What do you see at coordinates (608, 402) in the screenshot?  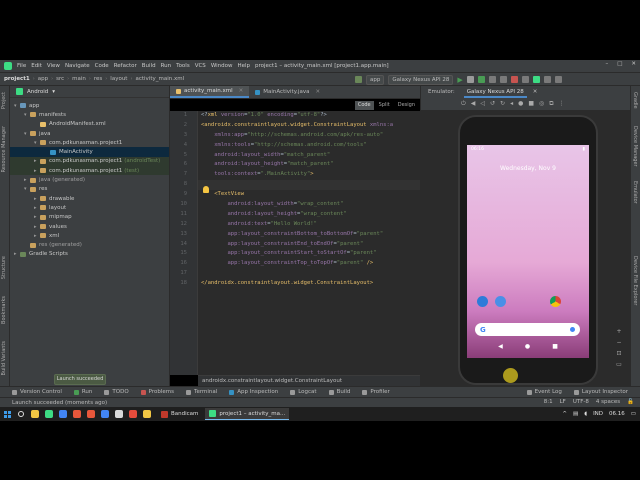 I see `indent-setting: 4 spaces` at bounding box center [608, 402].